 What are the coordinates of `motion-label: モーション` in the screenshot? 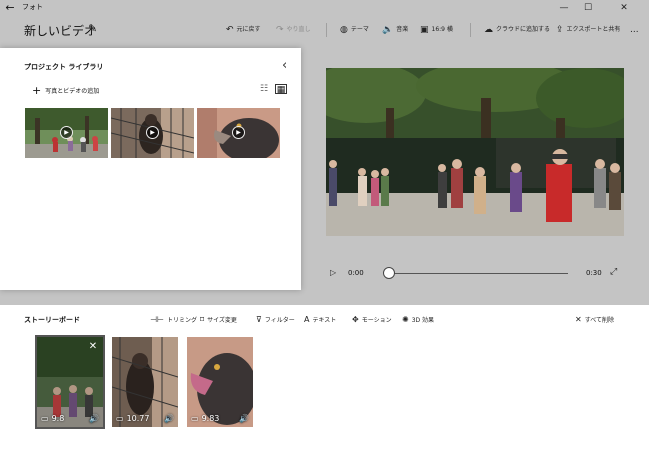 It's located at (376, 320).